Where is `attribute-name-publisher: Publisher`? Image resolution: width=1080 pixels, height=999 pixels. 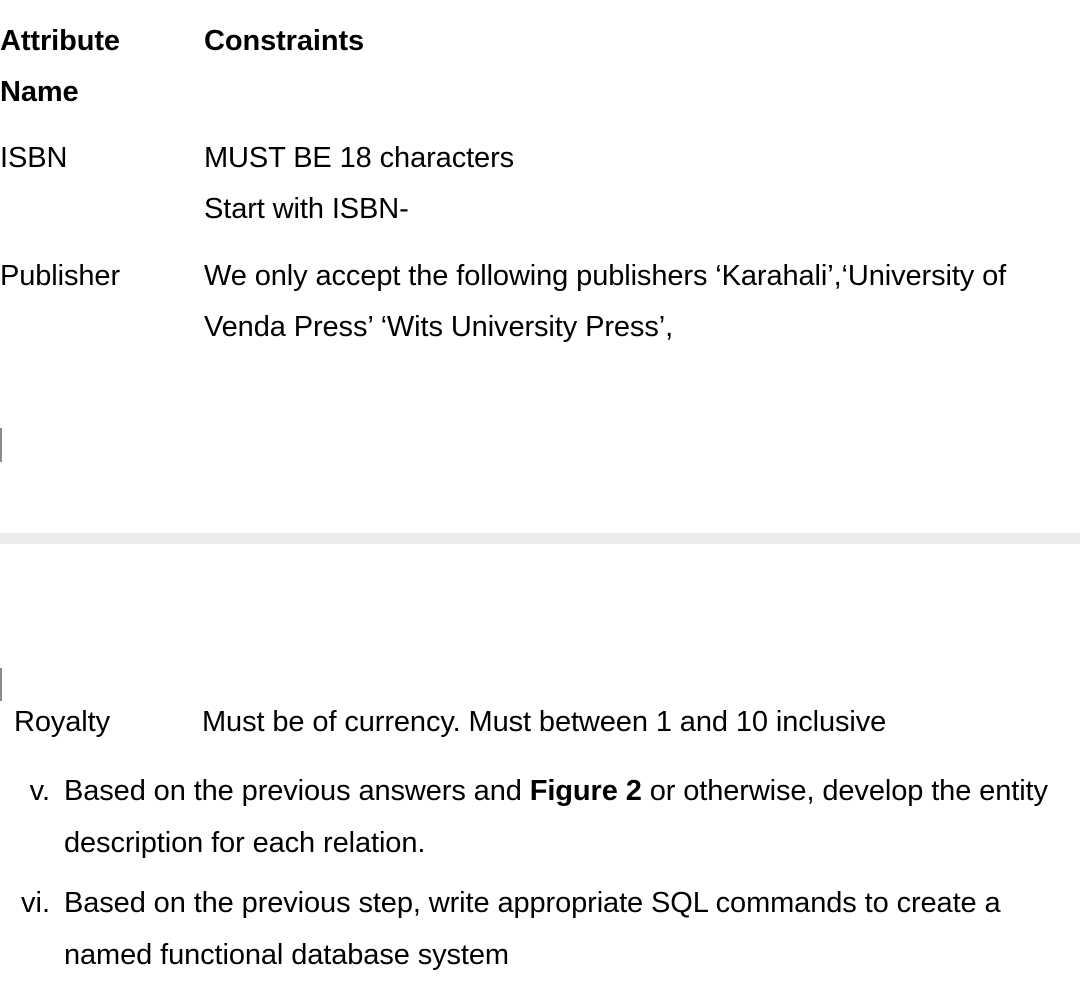 attribute-name-publisher: Publisher is located at coordinates (60, 276).